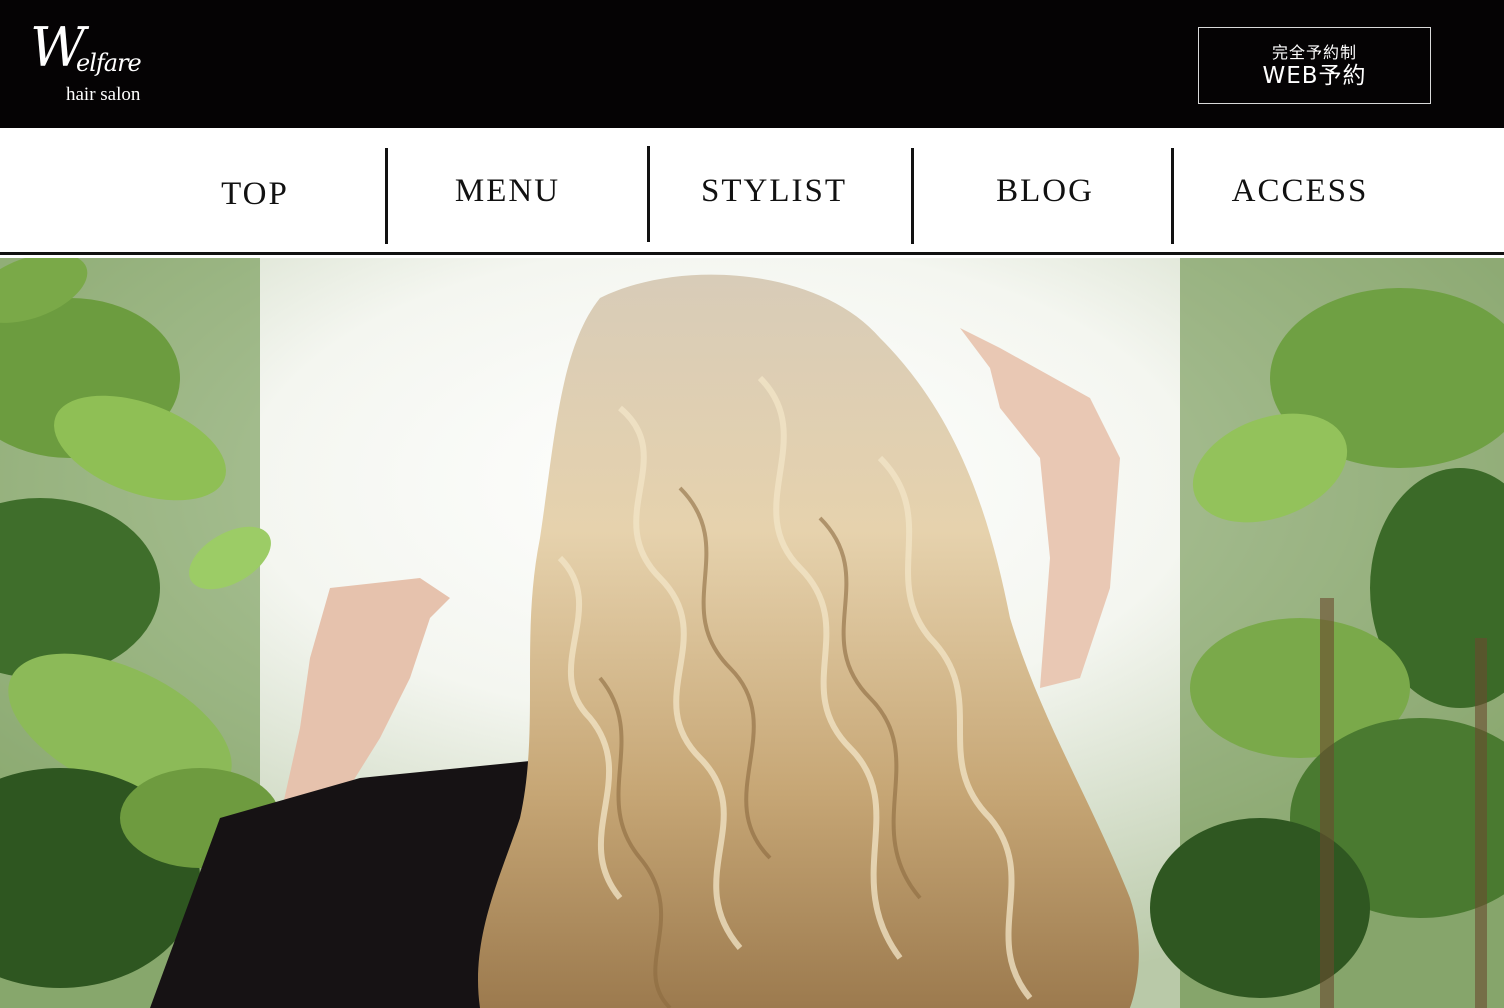 The height and width of the screenshot is (1008, 1504). I want to click on nav-item-menu: MENU, so click(507, 190).